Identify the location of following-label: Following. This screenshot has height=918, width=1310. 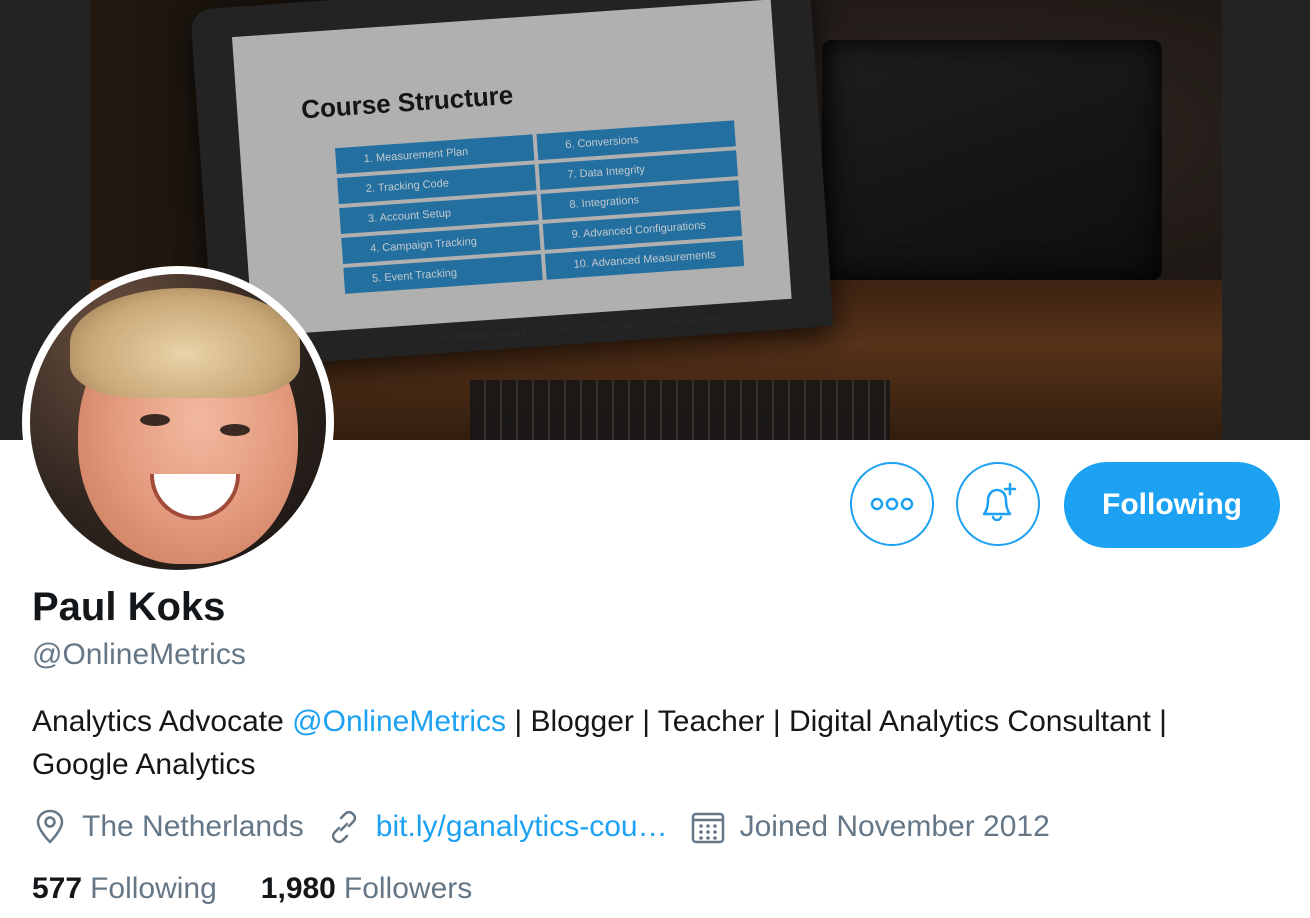
(153, 888).